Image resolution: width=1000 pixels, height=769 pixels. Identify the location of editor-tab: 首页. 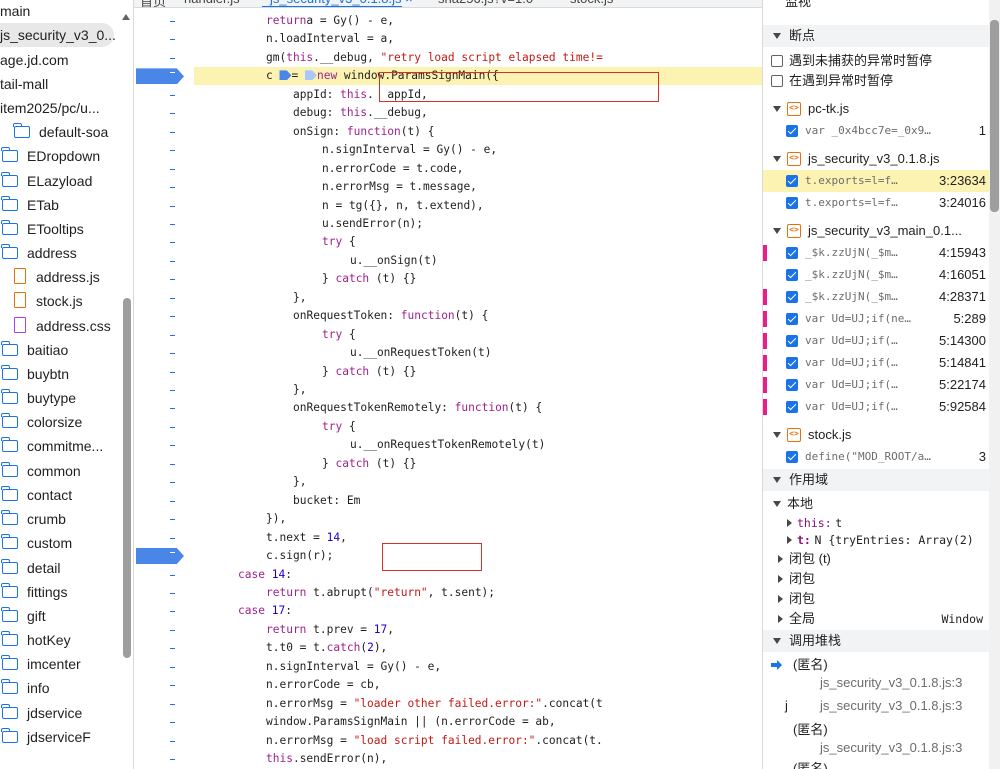
(153, 3).